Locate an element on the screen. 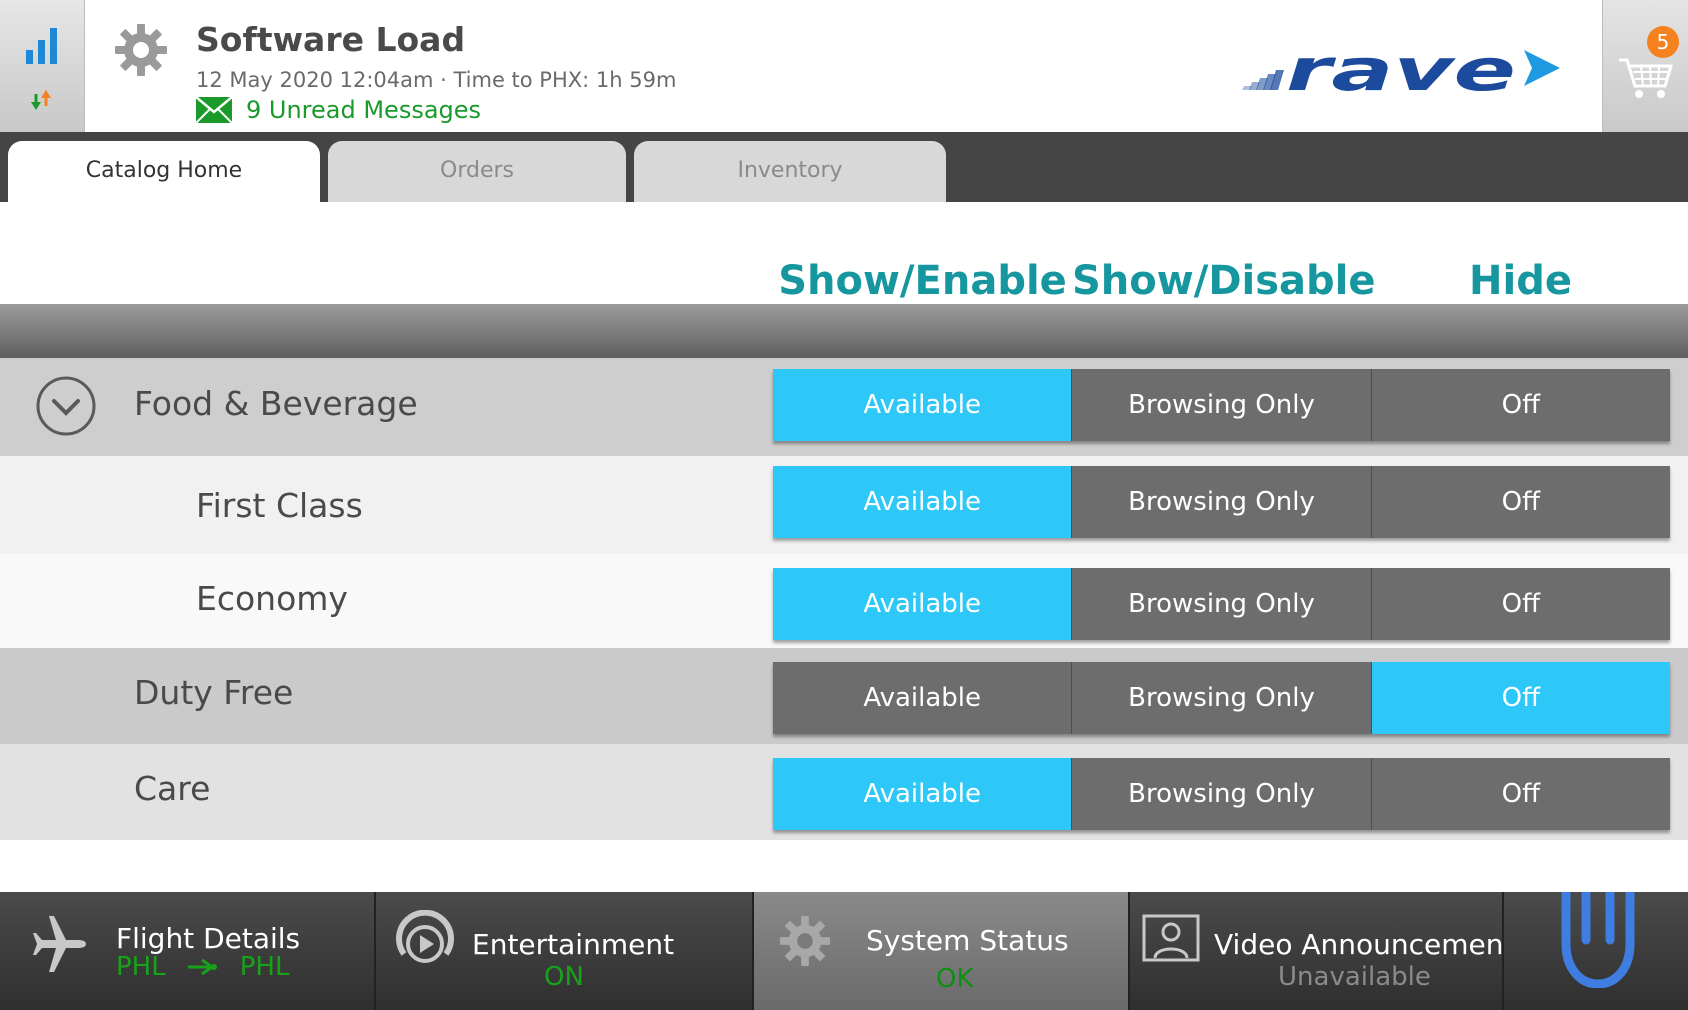 Image resolution: width=1688 pixels, height=1010 pixels. column-header-show-enable: Show/Enable is located at coordinates (922, 281).